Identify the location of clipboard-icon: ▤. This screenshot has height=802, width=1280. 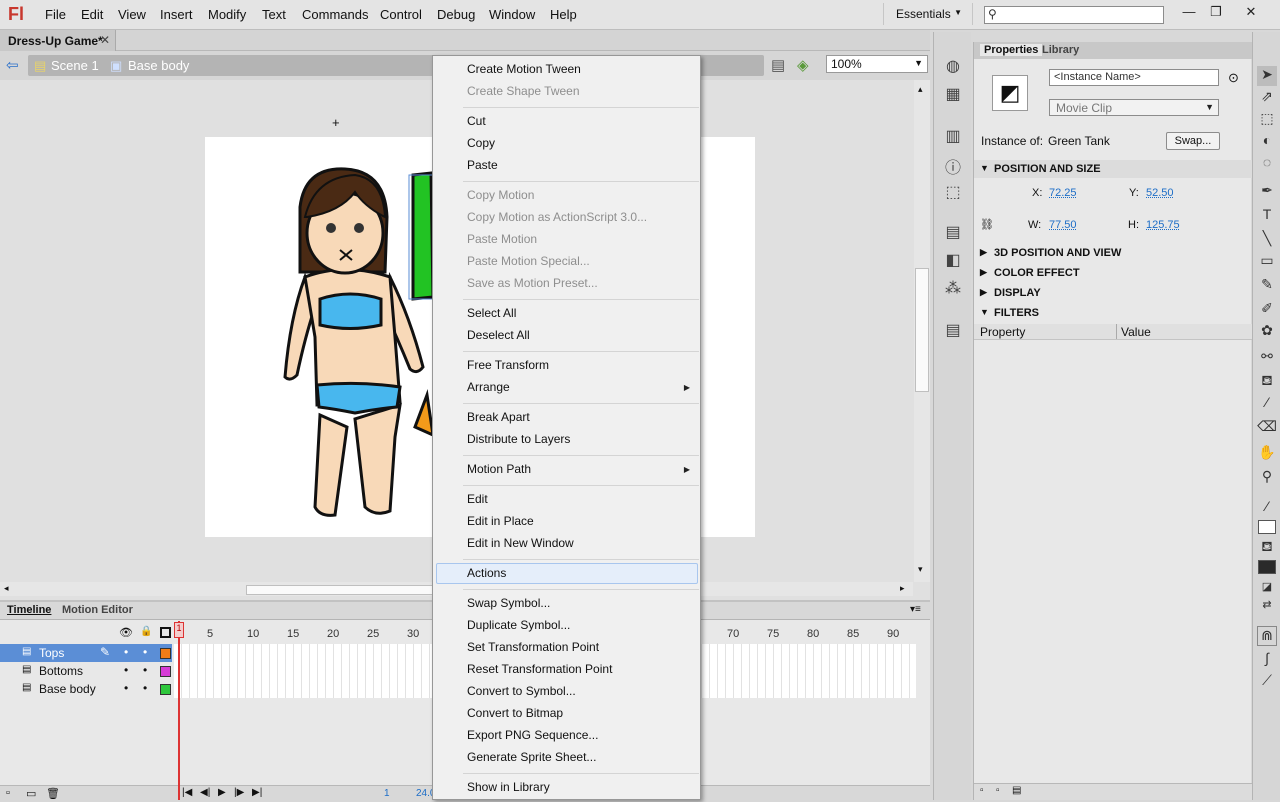
(1016, 790).